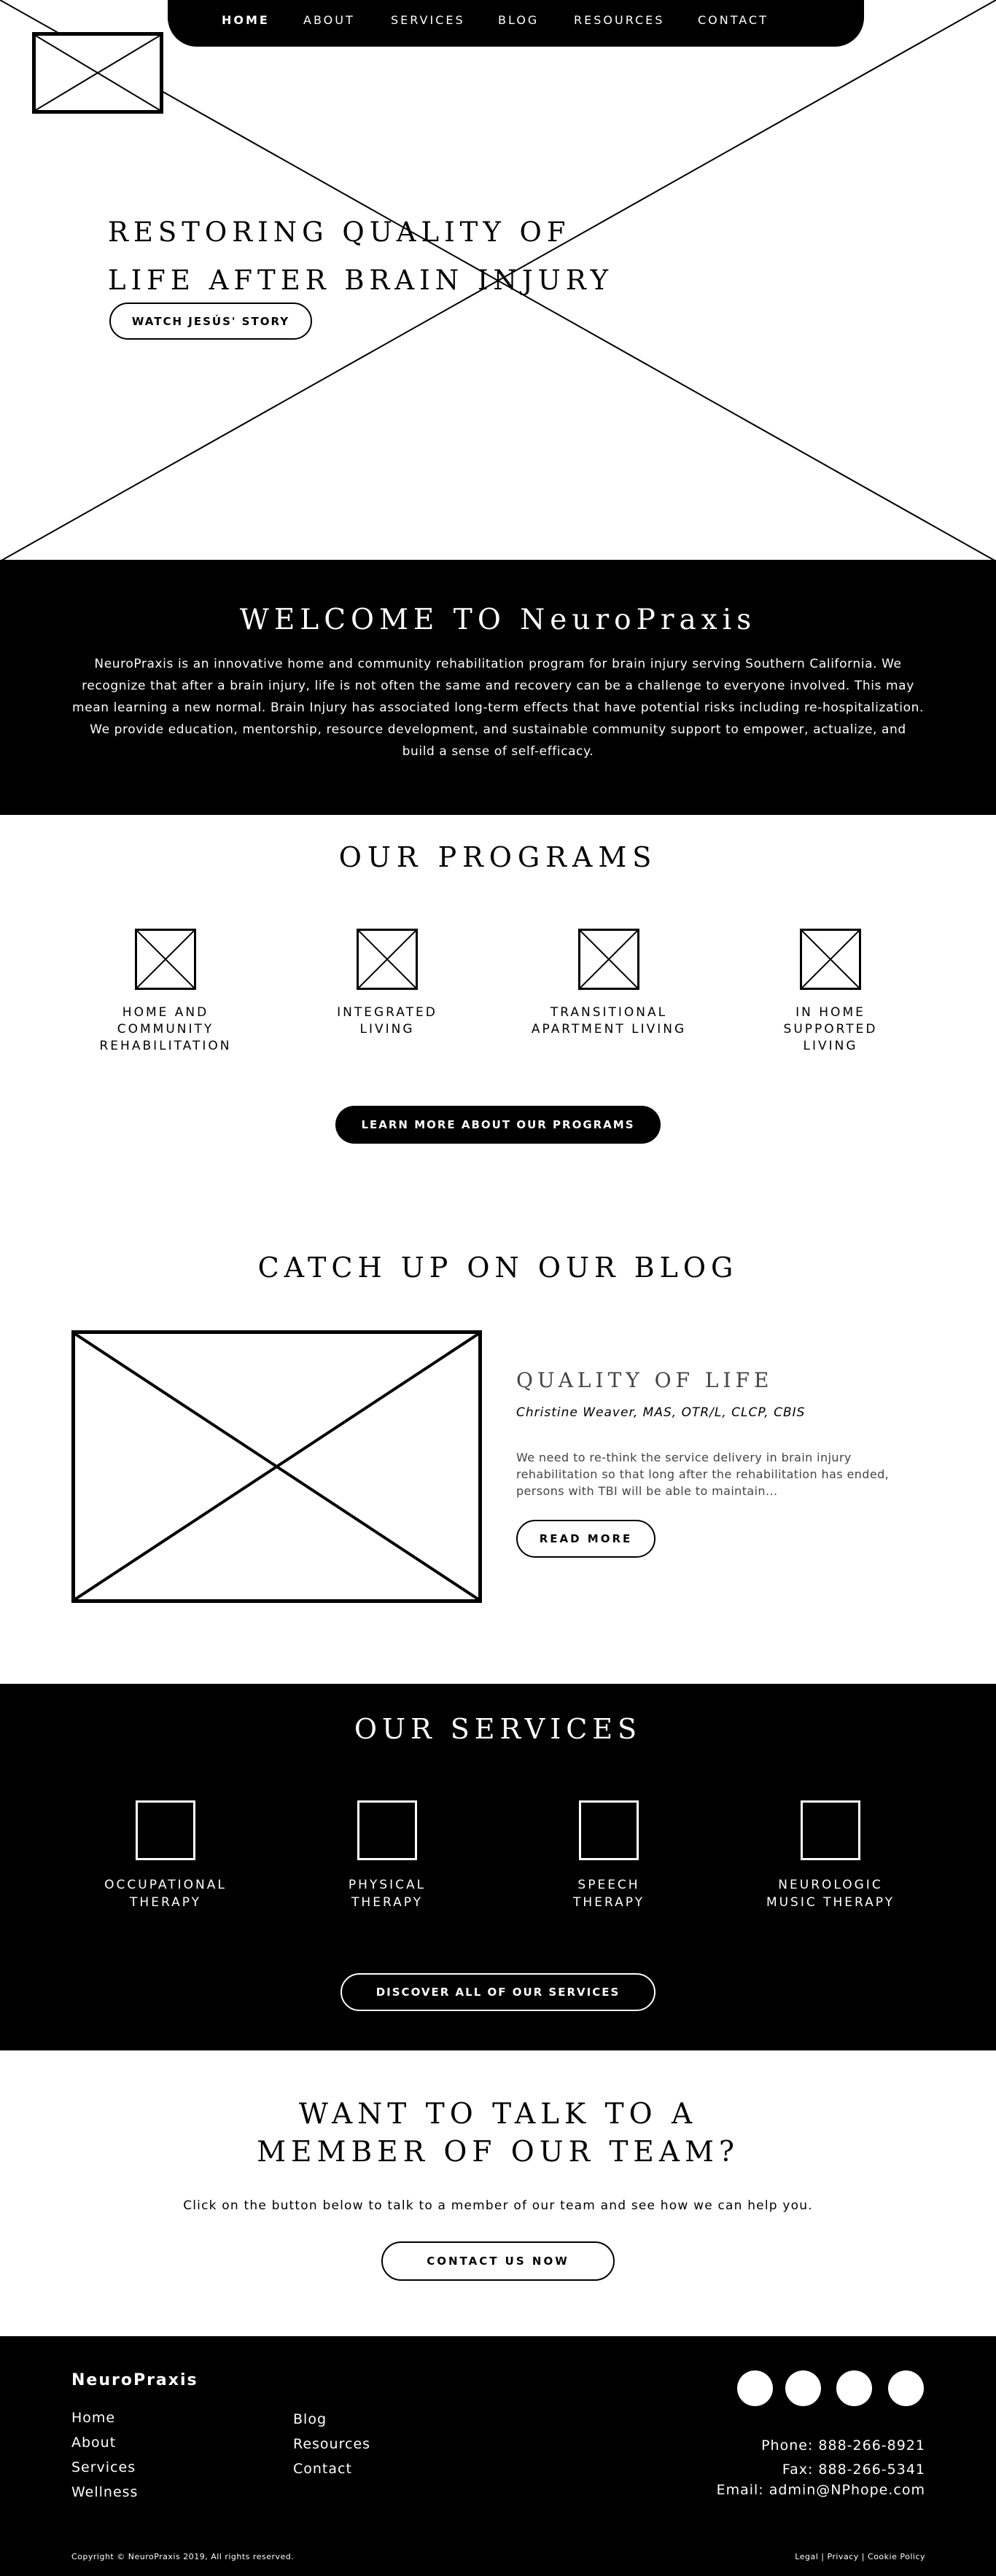  I want to click on program-card-transitional-apartment: TRANSITIONAL APARTMENT LIVING, so click(609, 983).